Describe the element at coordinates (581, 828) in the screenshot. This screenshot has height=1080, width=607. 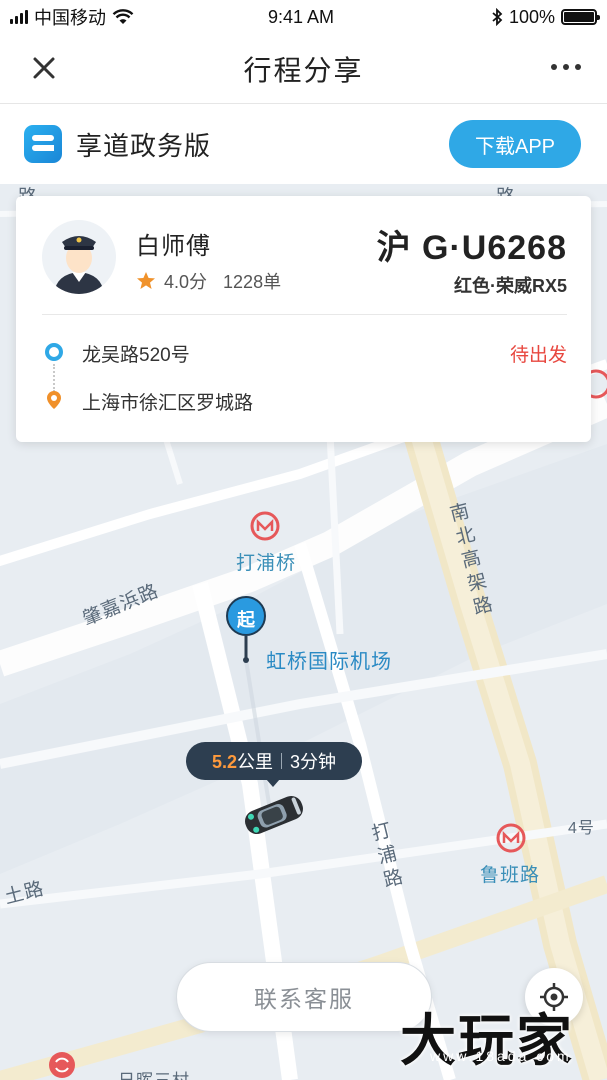
I see `map-label-line4: 4号` at that location.